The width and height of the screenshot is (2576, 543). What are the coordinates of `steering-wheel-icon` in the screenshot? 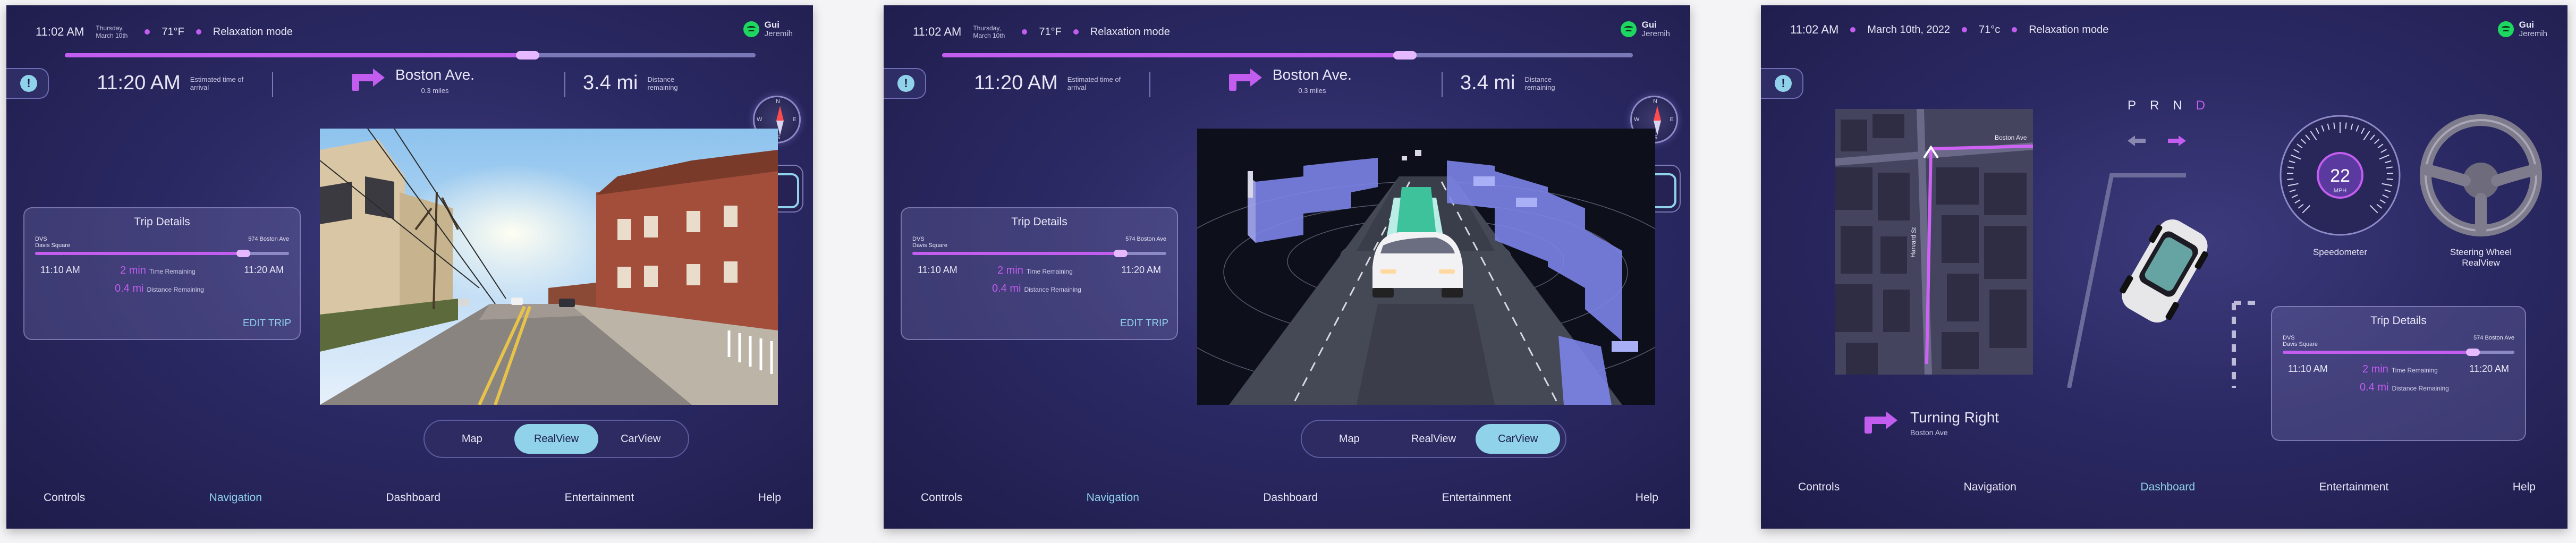 It's located at (2481, 176).